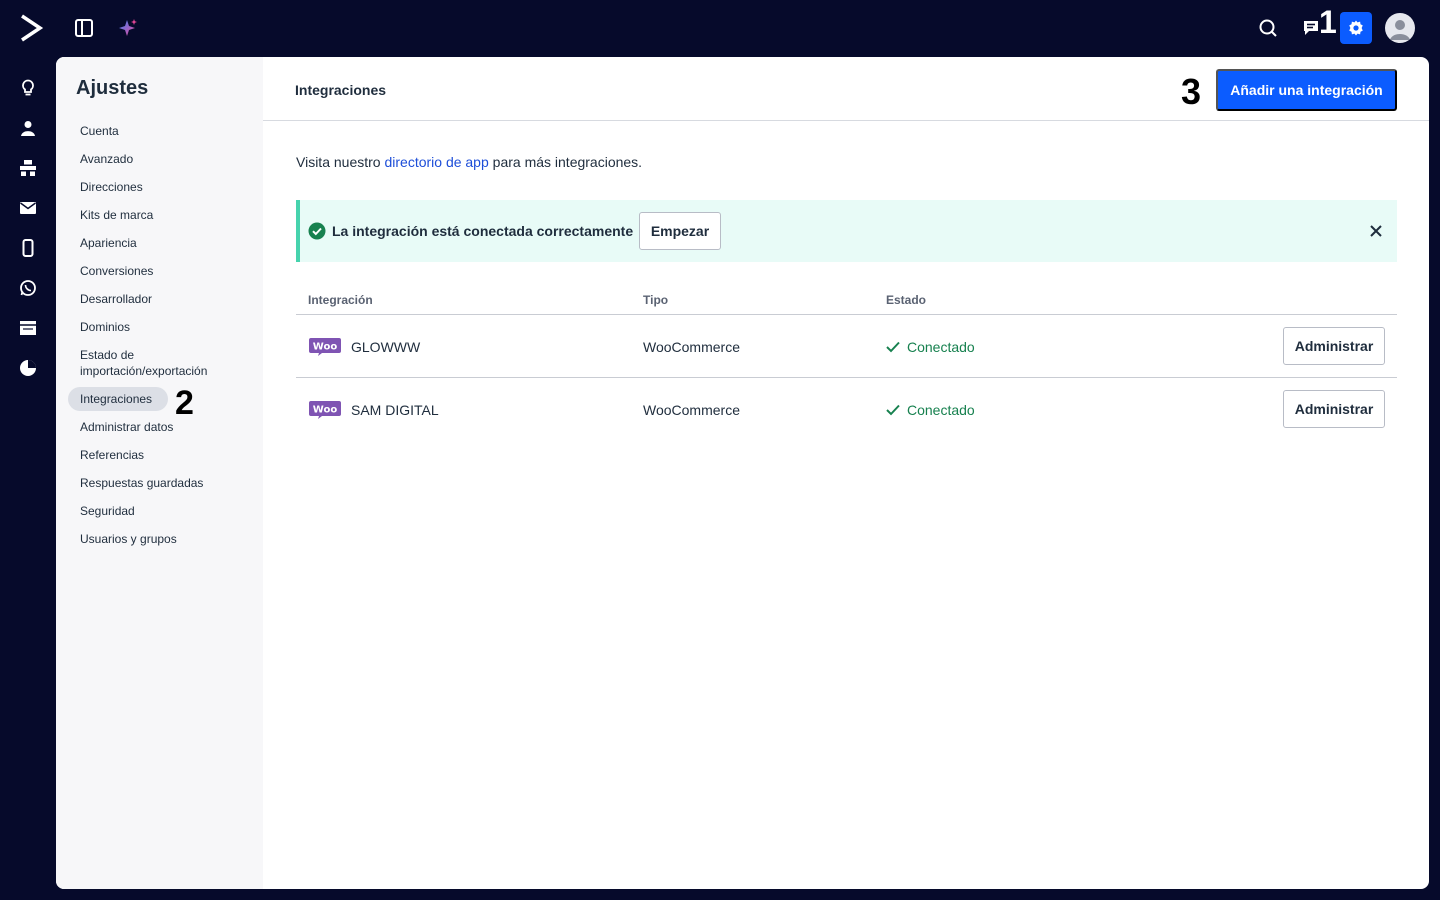 The image size is (1440, 900). What do you see at coordinates (680, 231) in the screenshot?
I see `start-button: Empezar` at bounding box center [680, 231].